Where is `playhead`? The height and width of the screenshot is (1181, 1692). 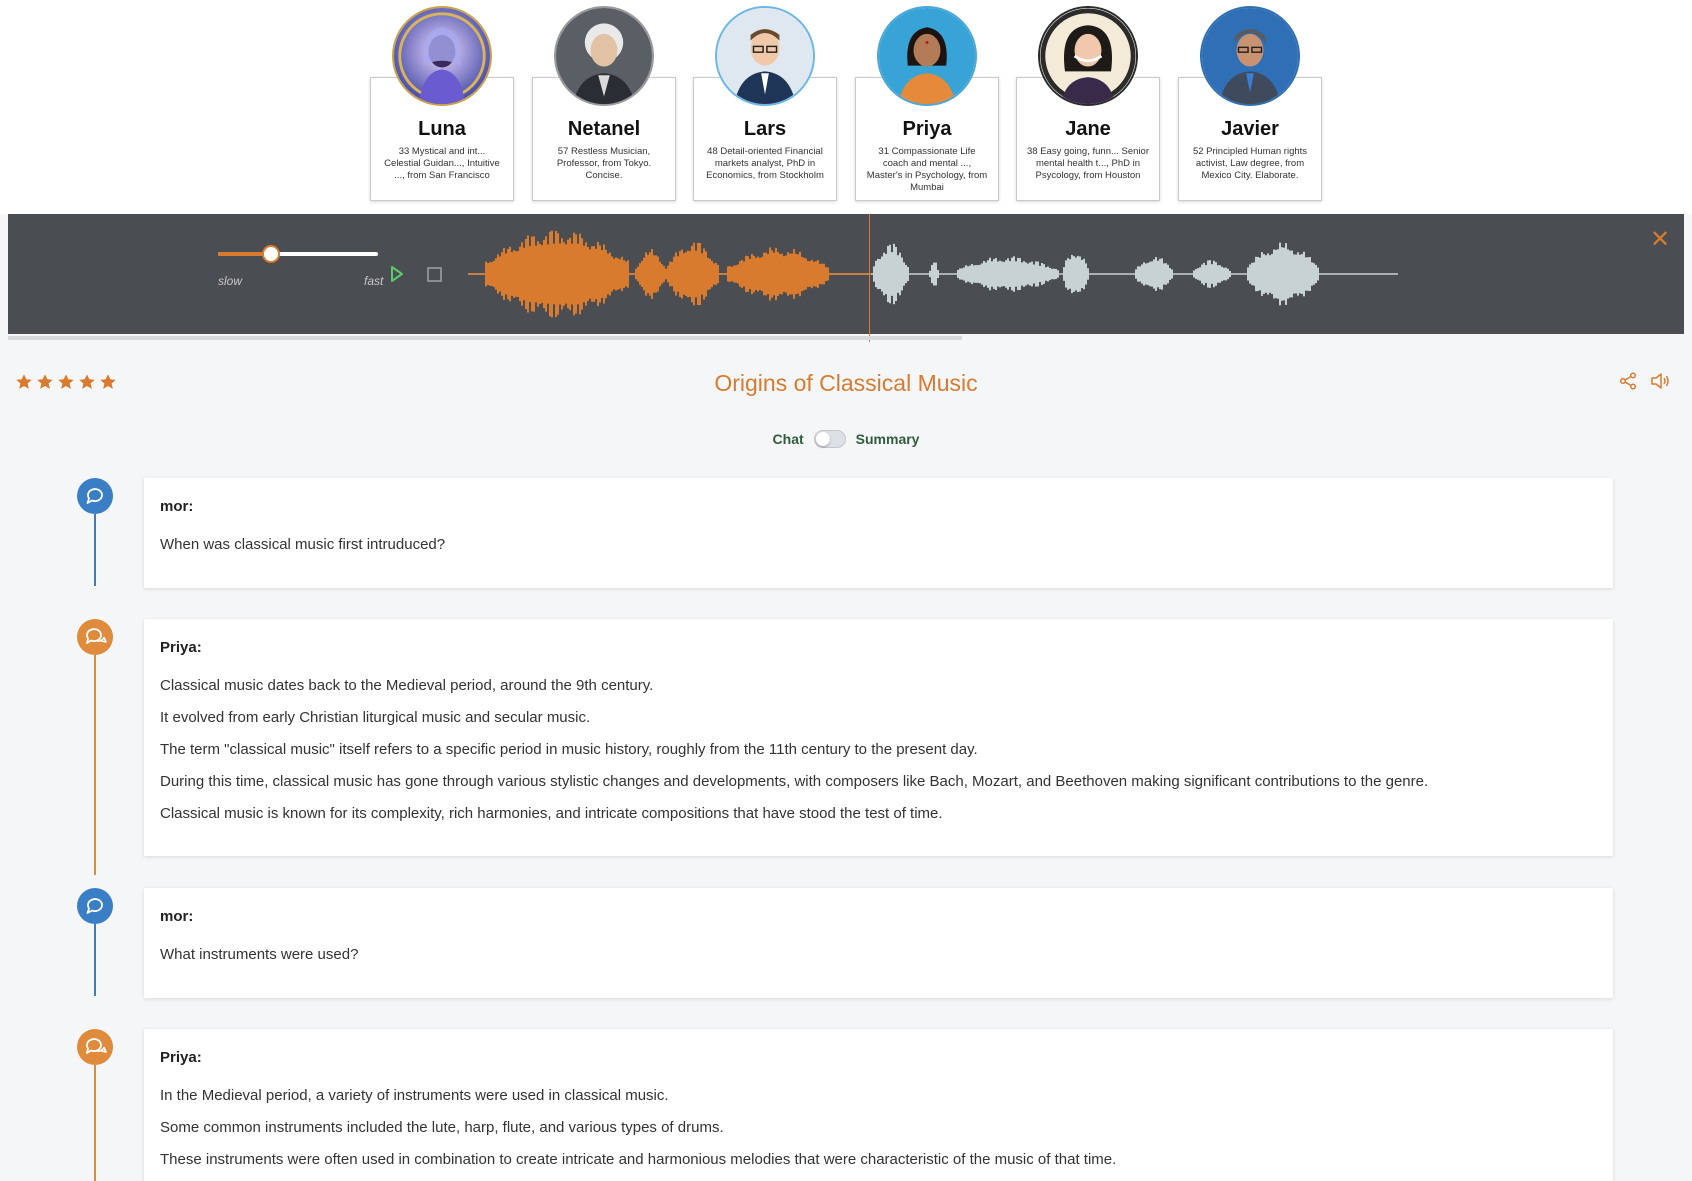 playhead is located at coordinates (869, 278).